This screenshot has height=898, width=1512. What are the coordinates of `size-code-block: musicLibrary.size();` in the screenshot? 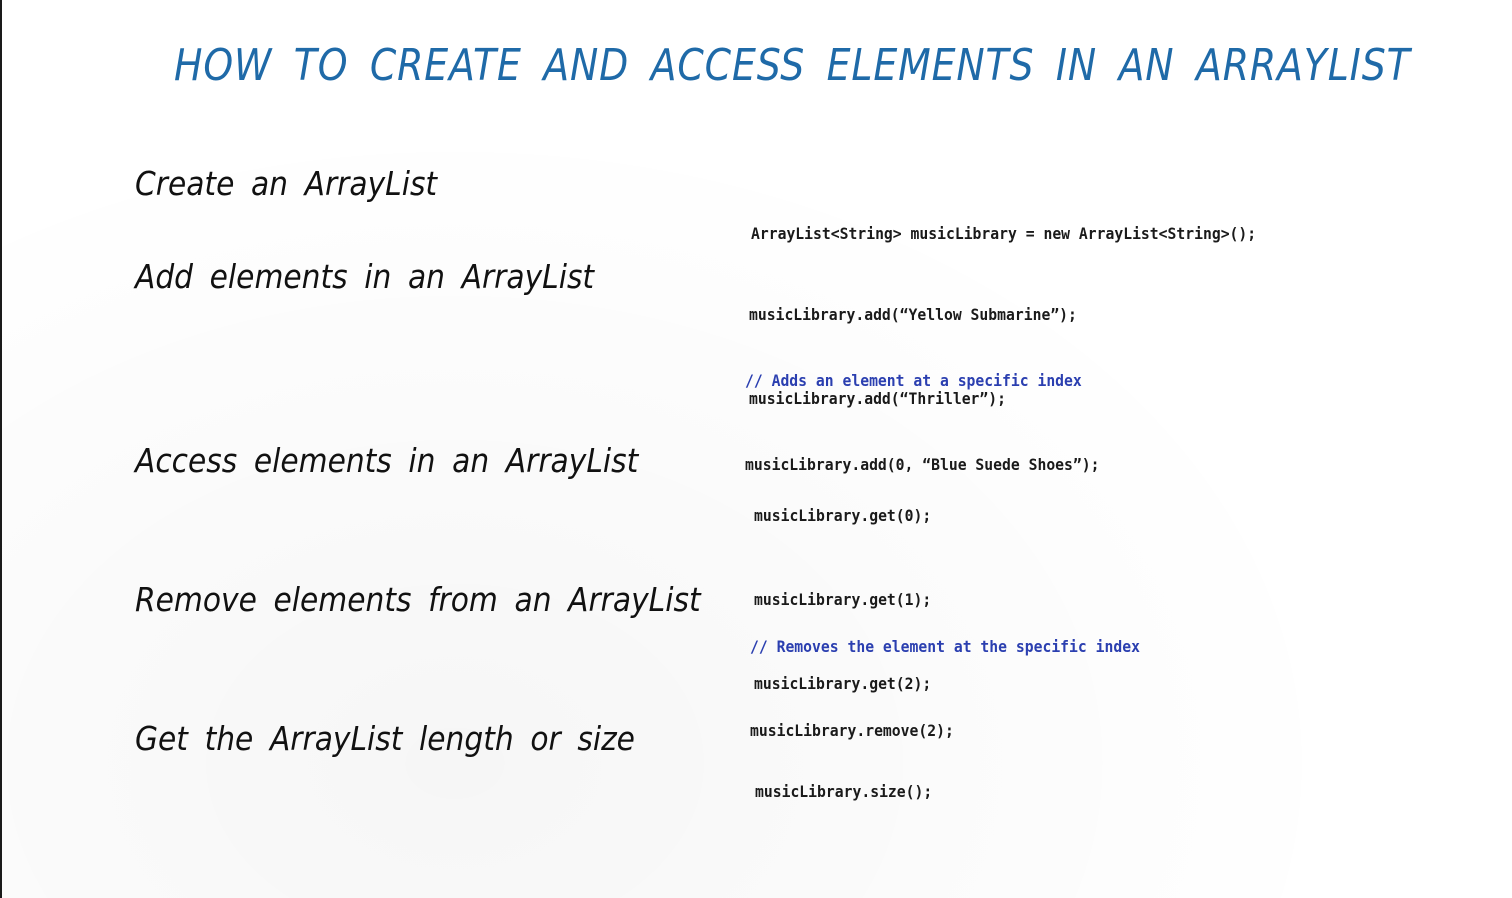 It's located at (843, 792).